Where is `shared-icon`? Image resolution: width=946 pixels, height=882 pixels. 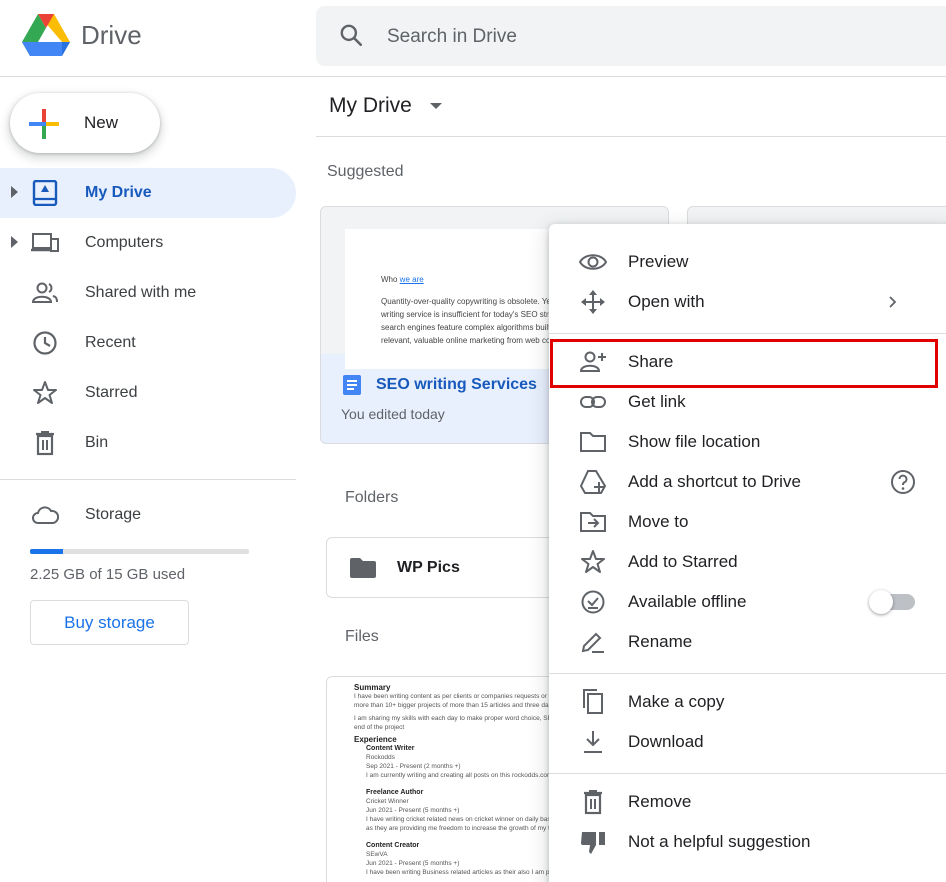 shared-icon is located at coordinates (44, 292).